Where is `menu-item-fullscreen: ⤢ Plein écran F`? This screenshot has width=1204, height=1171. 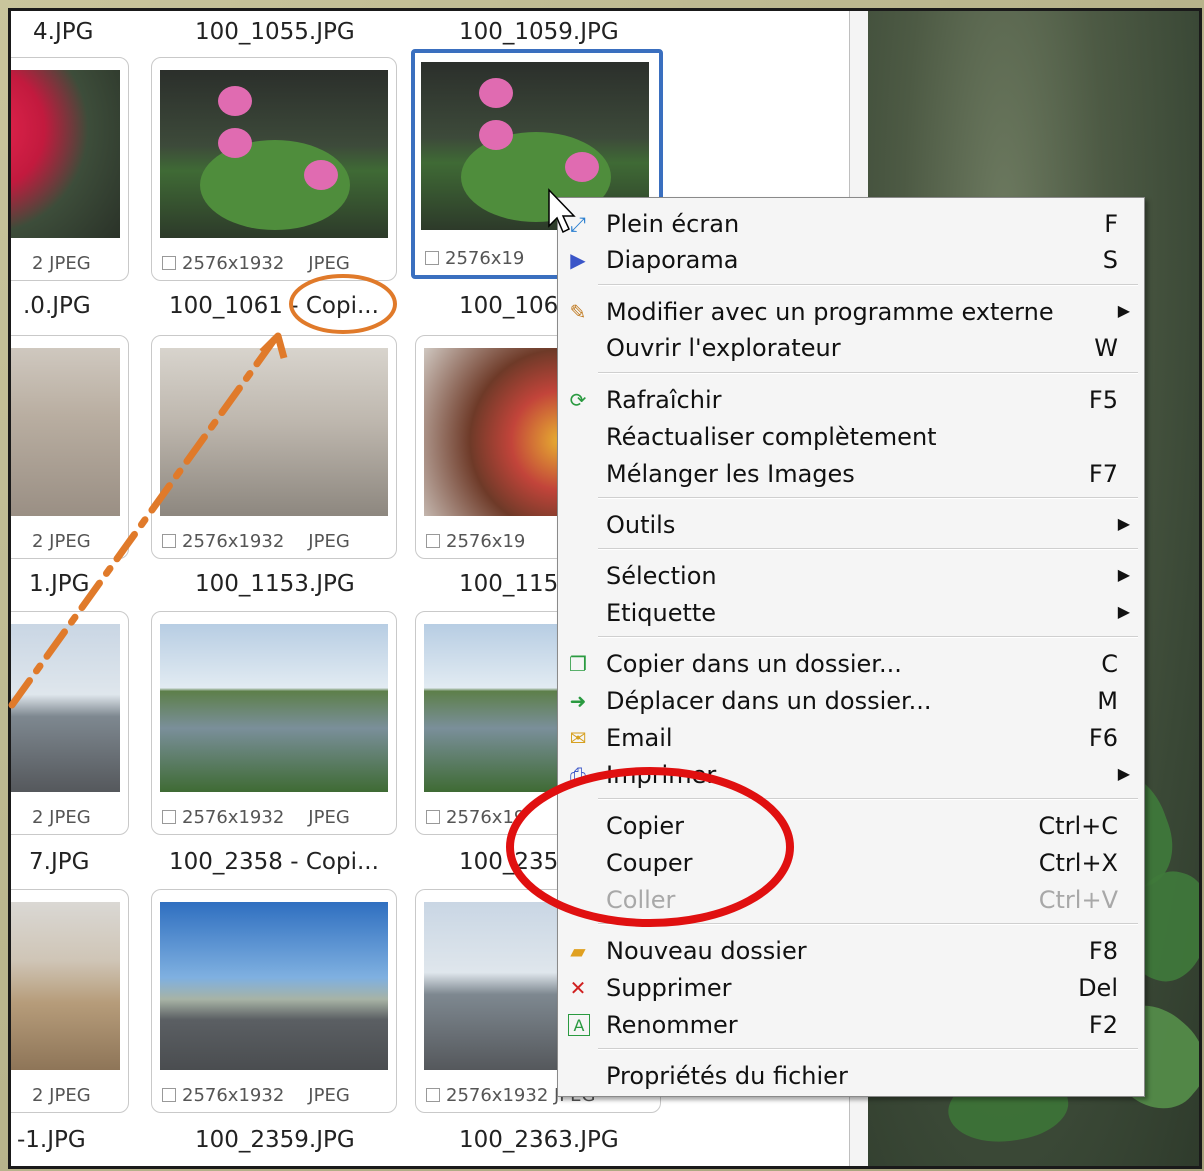 menu-item-fullscreen: ⤢ Plein écran F is located at coordinates (851, 224).